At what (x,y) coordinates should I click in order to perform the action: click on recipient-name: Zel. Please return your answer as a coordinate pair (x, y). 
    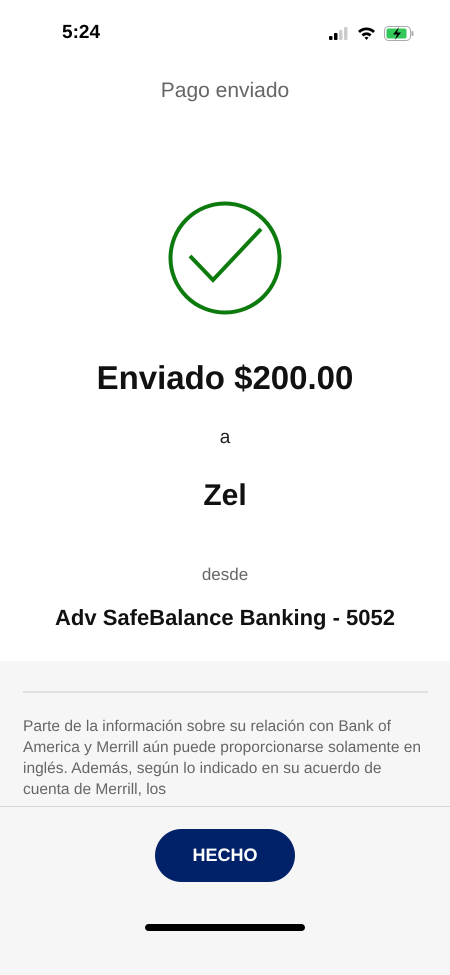
    Looking at the image, I should click on (225, 496).